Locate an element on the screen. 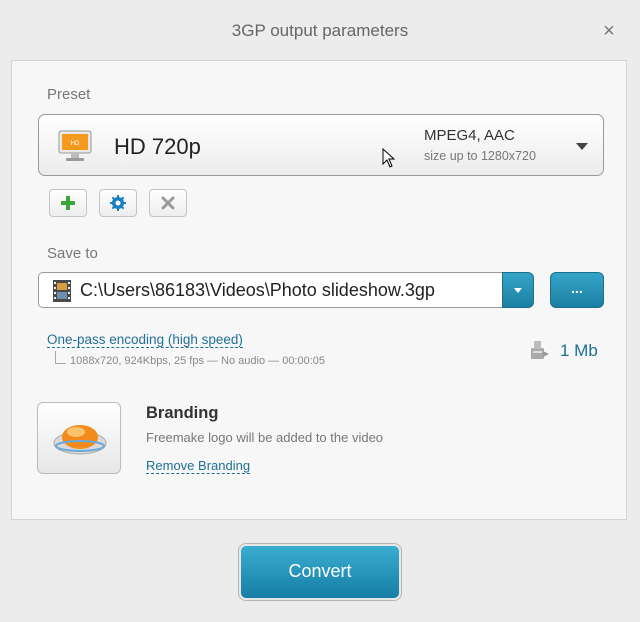 The height and width of the screenshot is (622, 640). save-path-dropdown-button is located at coordinates (518, 290).